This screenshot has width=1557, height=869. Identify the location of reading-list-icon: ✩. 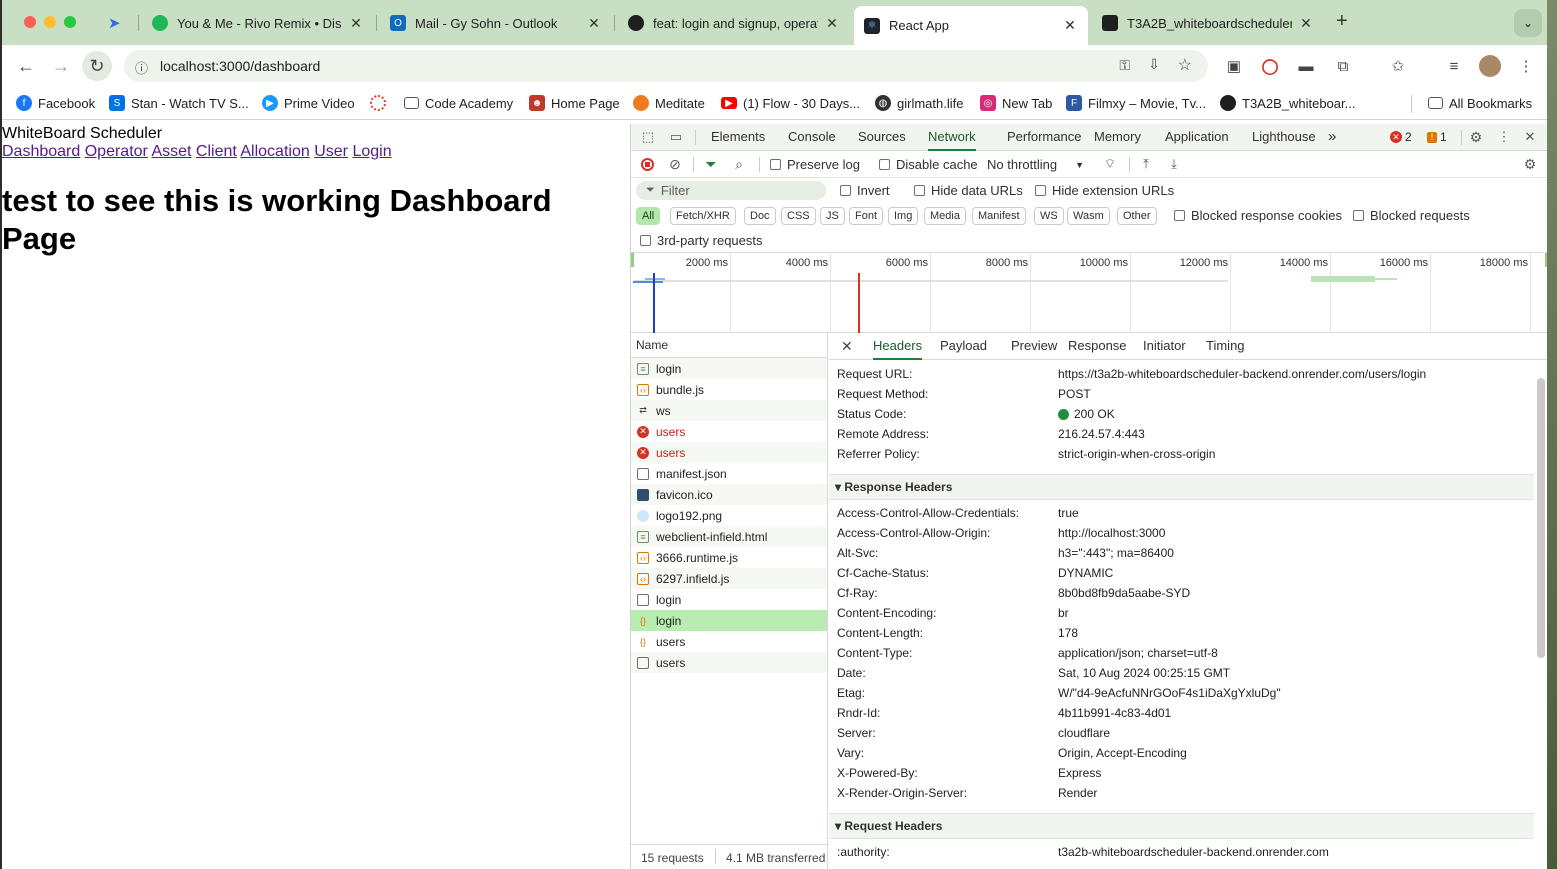
(1398, 66).